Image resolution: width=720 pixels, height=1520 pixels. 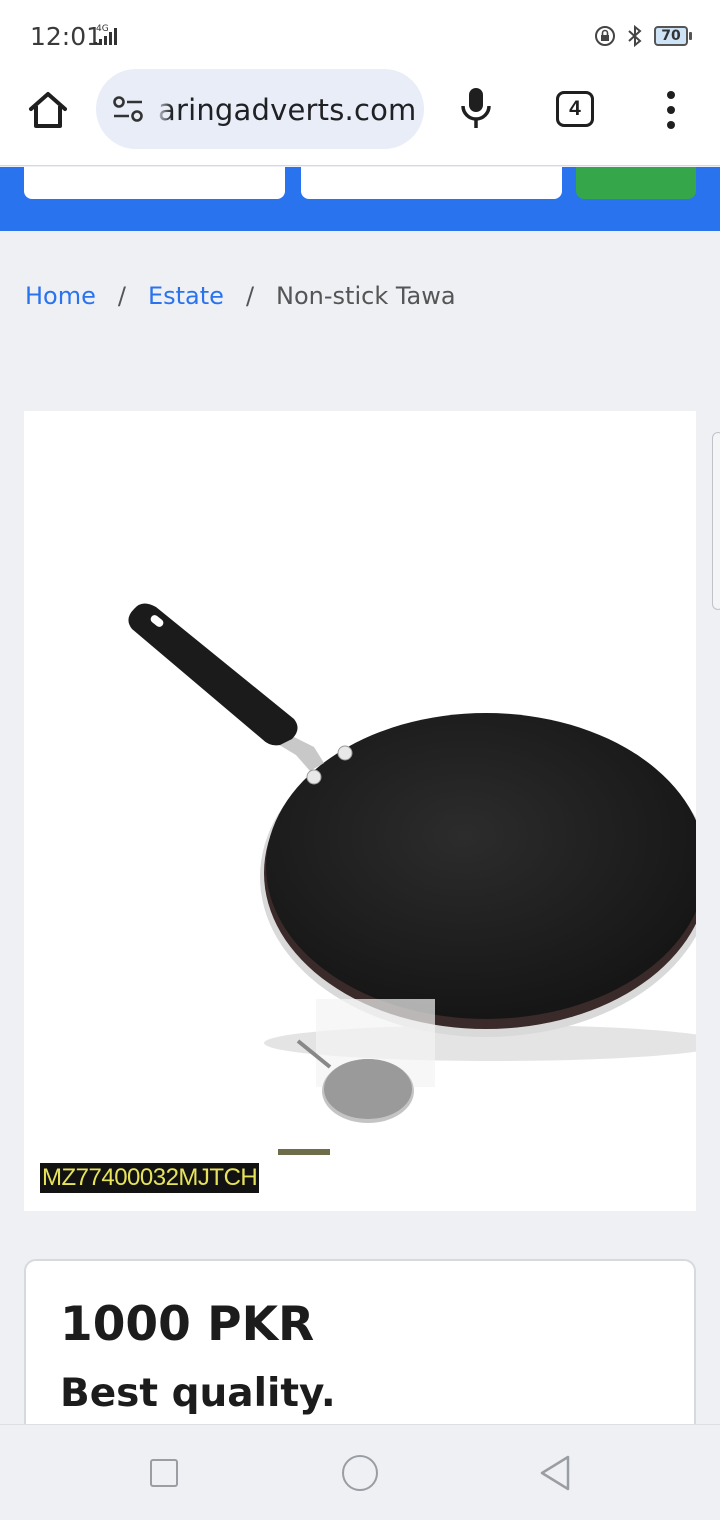 What do you see at coordinates (128, 109) in the screenshot?
I see `site-settings-icon` at bounding box center [128, 109].